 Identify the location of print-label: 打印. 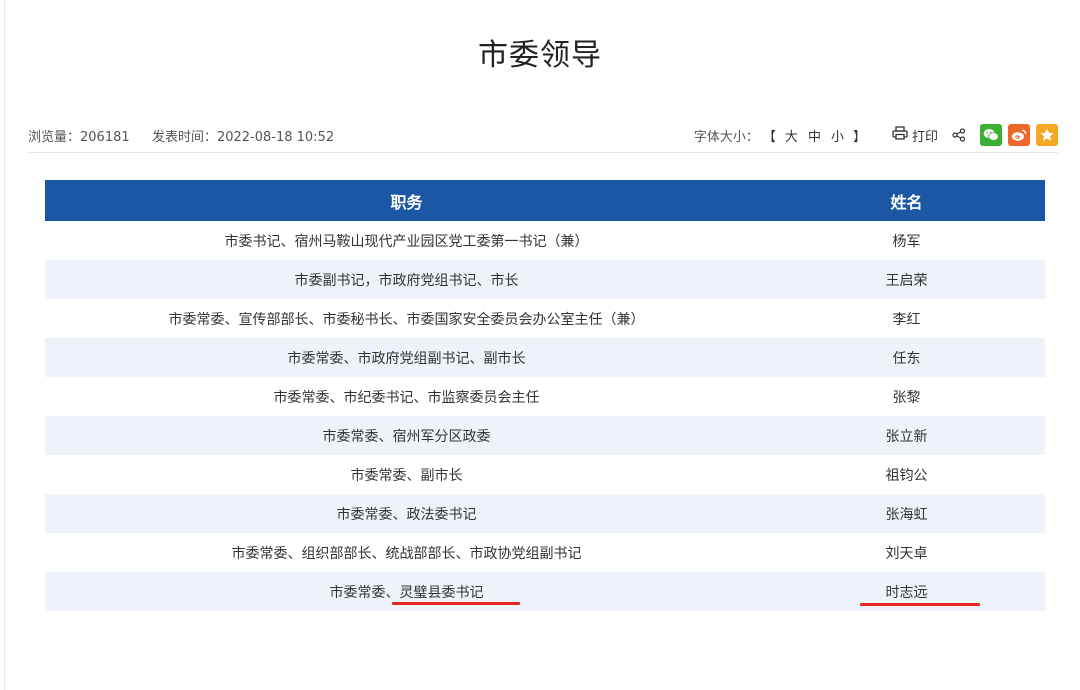
(924, 137).